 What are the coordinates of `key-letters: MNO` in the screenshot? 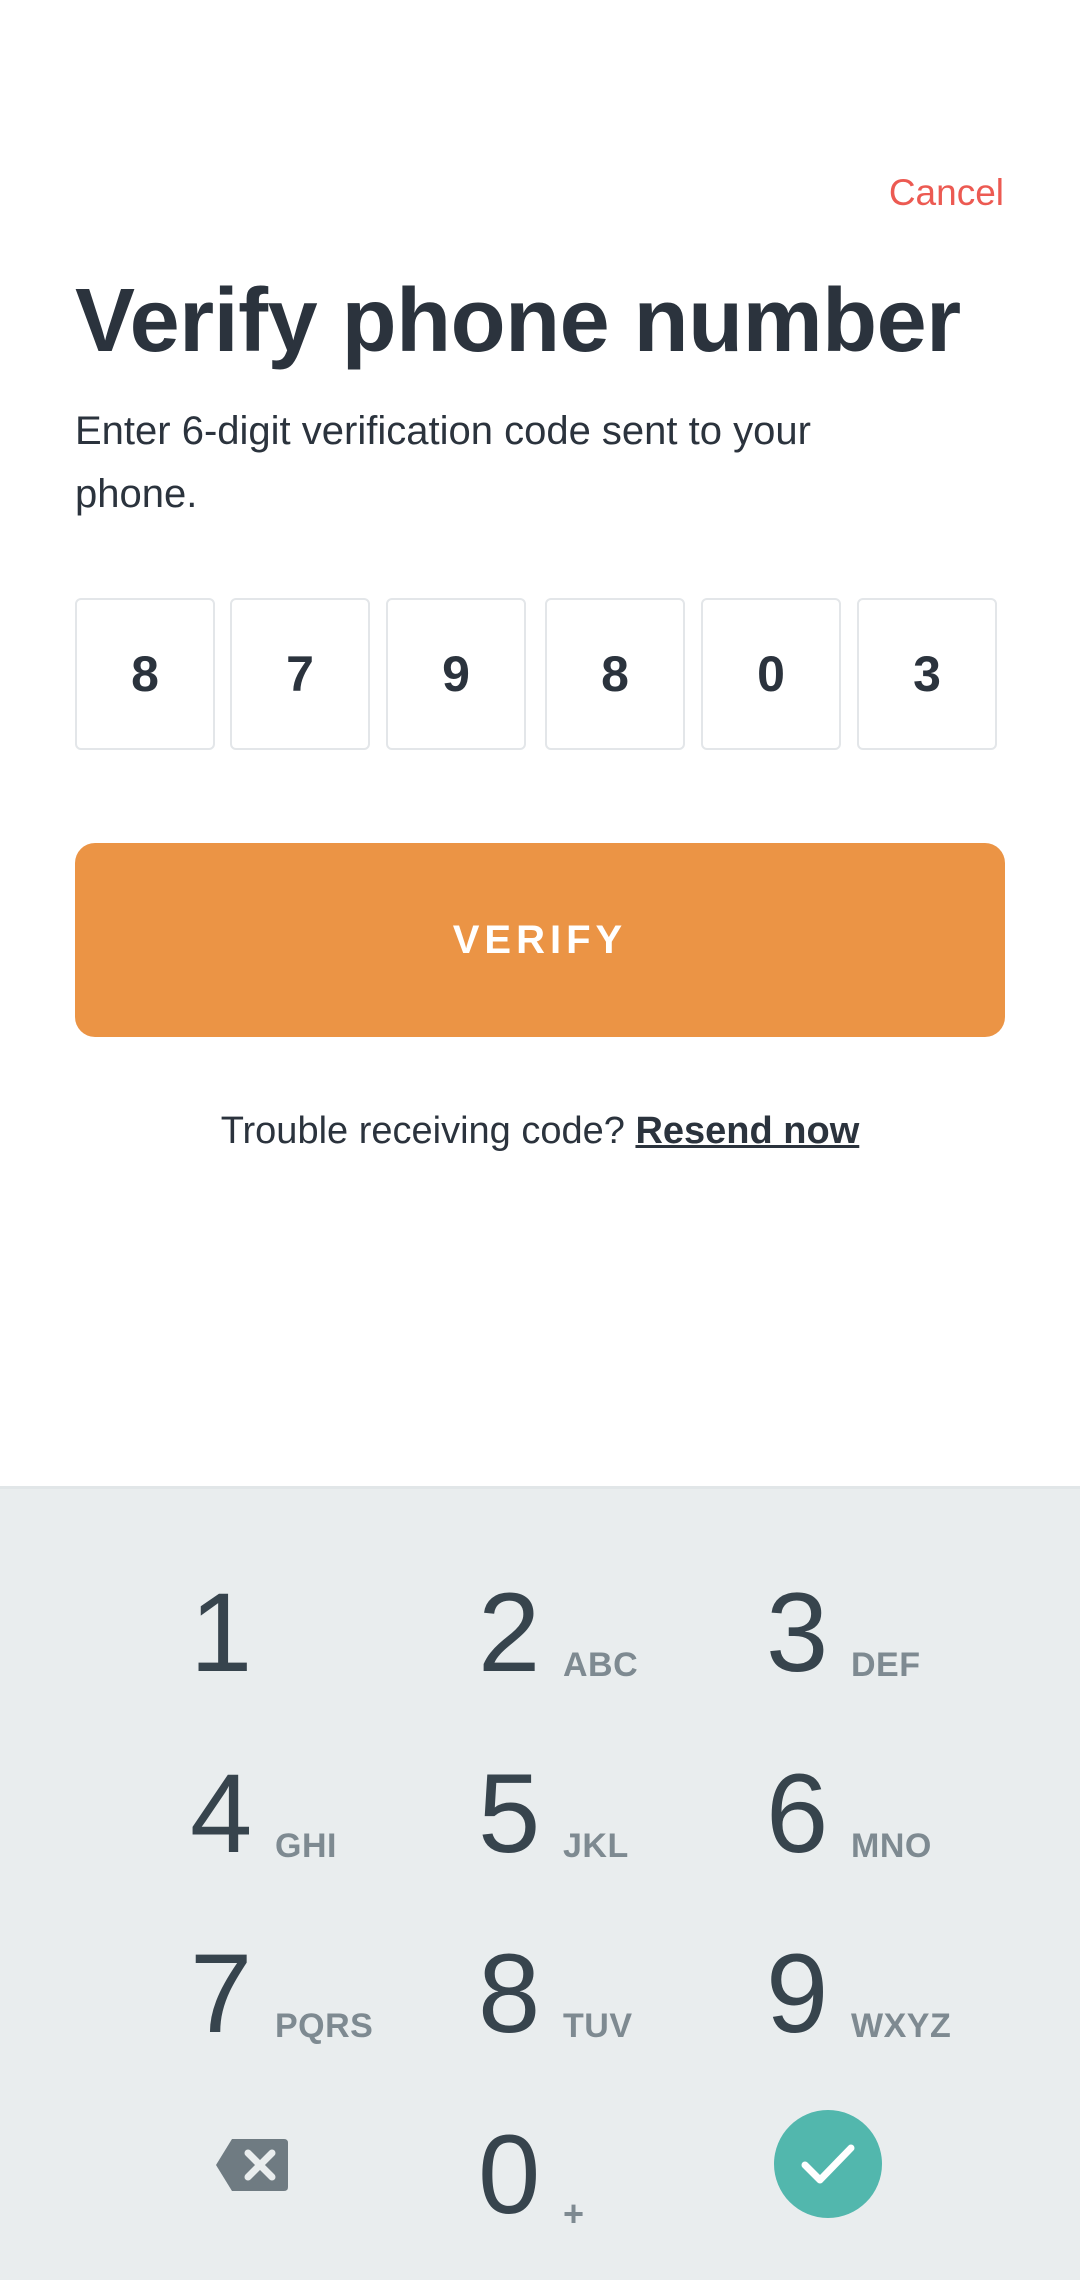 It's located at (891, 1846).